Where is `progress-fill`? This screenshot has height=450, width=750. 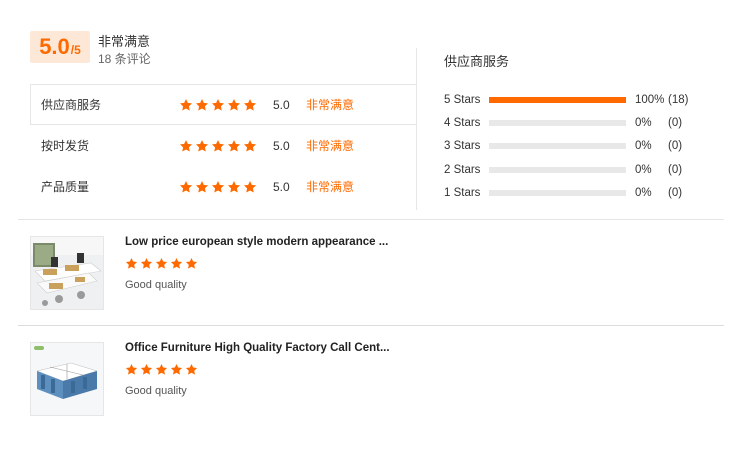
progress-fill is located at coordinates (557, 99).